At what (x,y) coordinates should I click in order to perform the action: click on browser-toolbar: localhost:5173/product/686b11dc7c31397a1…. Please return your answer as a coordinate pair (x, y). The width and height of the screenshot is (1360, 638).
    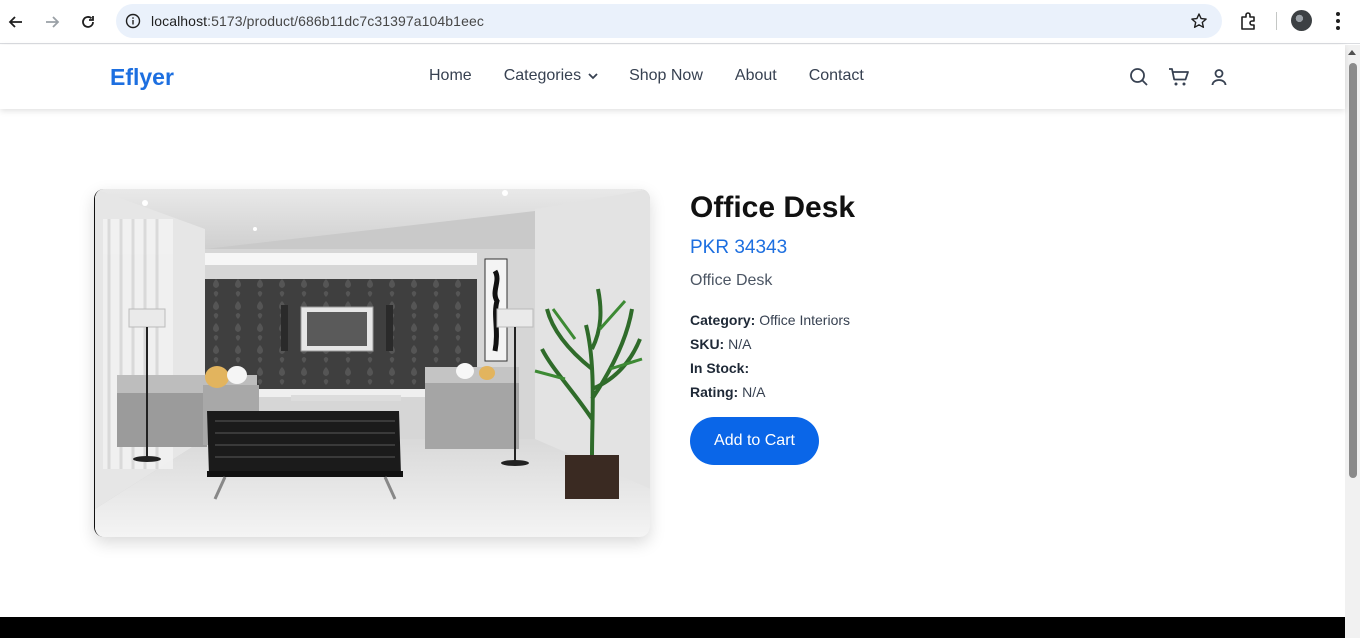
    Looking at the image, I should click on (680, 22).